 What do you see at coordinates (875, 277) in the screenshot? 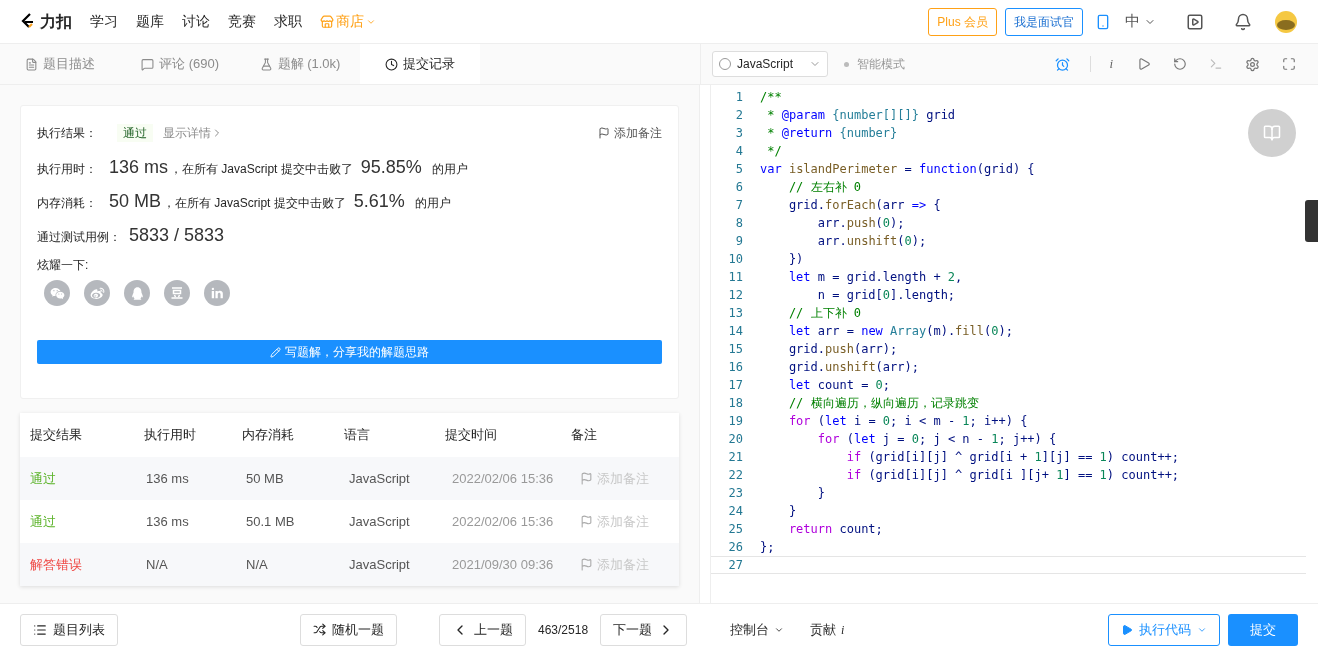
I see `code-line: let m = grid.length + 2,` at bounding box center [875, 277].